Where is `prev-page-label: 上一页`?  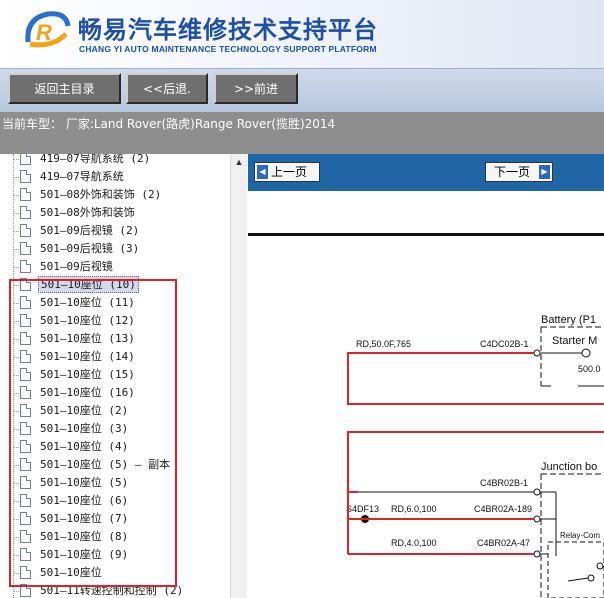 prev-page-label: 上一页 is located at coordinates (289, 172).